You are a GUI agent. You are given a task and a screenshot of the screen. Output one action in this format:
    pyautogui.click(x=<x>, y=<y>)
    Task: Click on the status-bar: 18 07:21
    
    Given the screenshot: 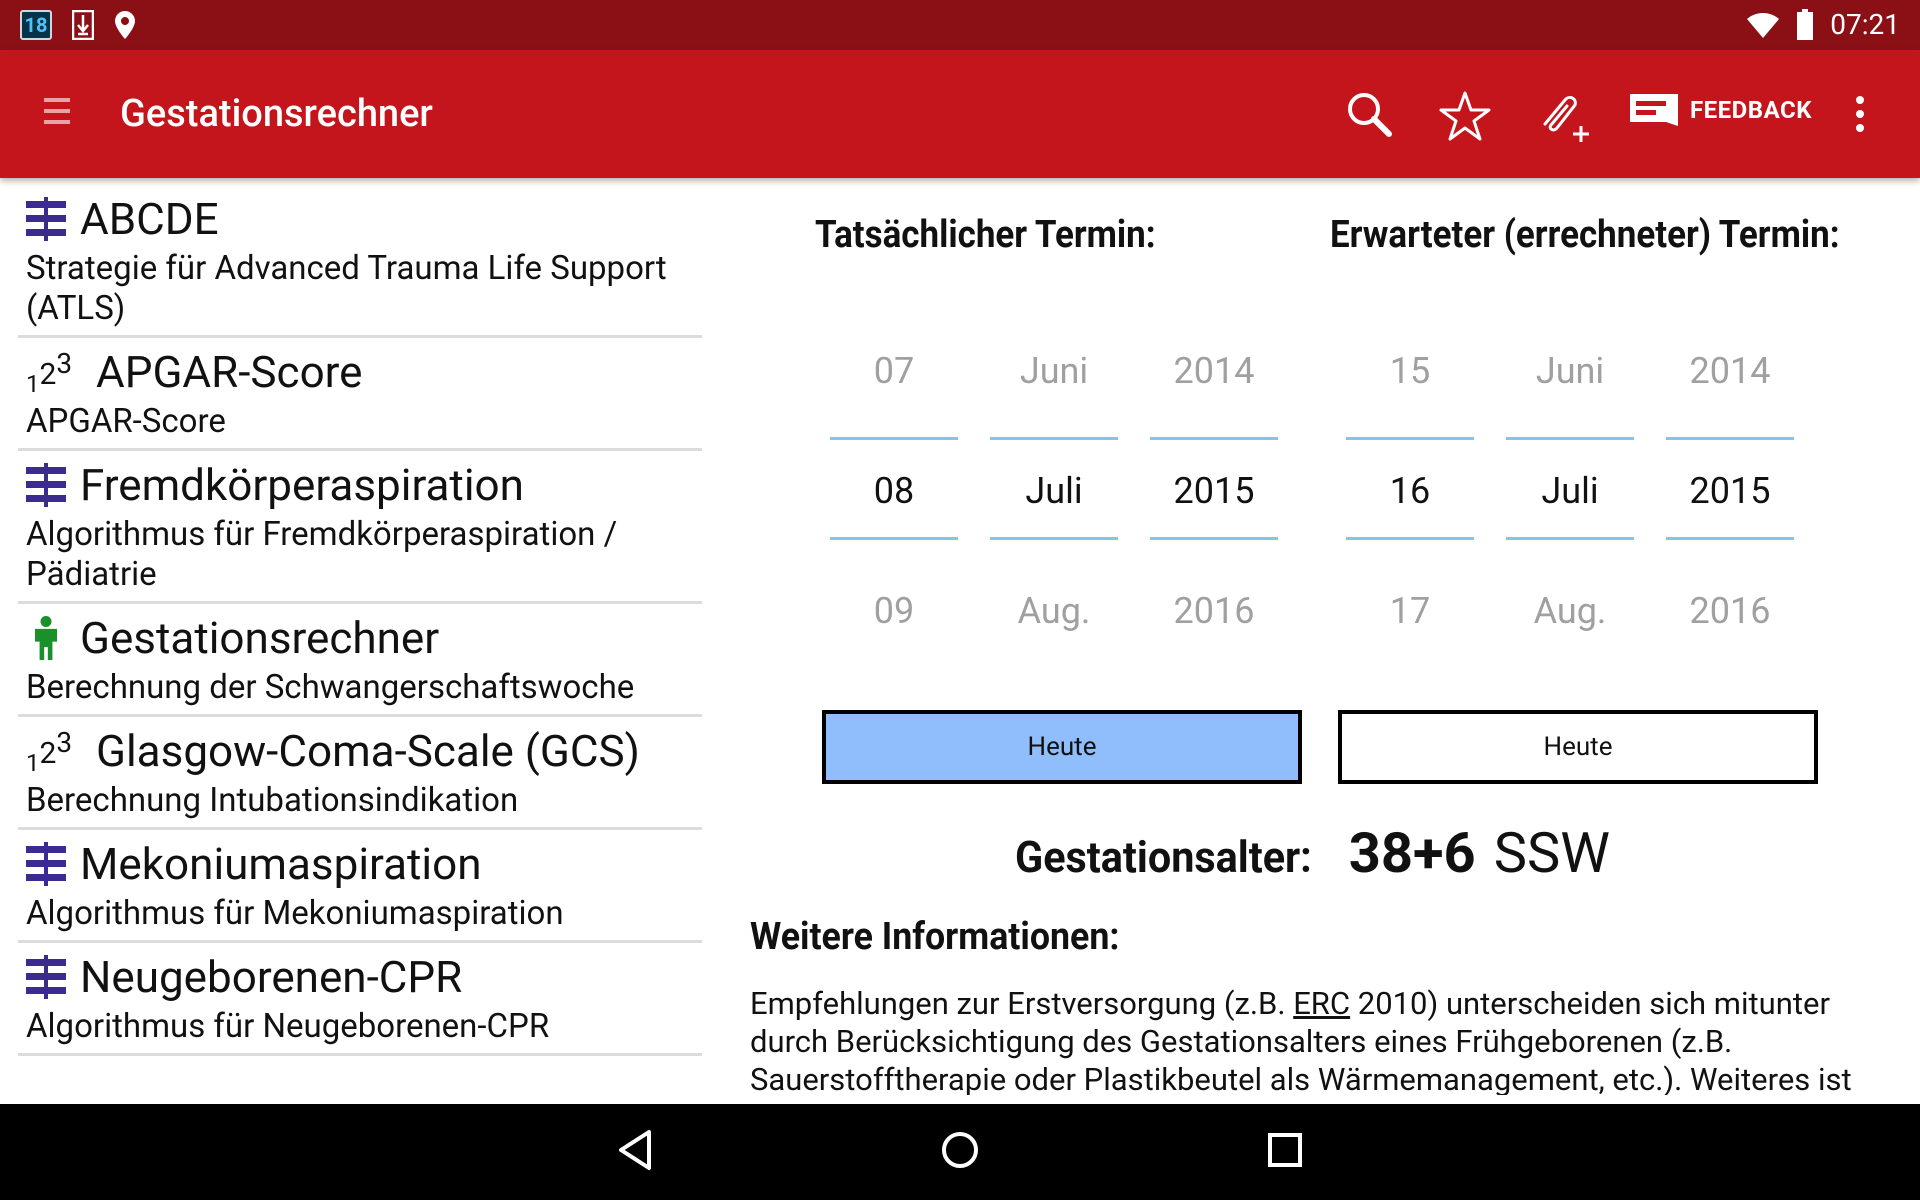 What is the action you would take?
    pyautogui.click(x=960, y=25)
    